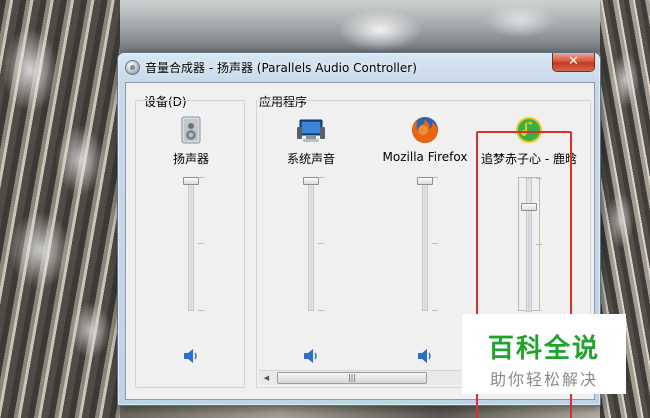 This screenshot has width=650, height=418. I want to click on channel-label: Mozilla Firefox, so click(425, 157).